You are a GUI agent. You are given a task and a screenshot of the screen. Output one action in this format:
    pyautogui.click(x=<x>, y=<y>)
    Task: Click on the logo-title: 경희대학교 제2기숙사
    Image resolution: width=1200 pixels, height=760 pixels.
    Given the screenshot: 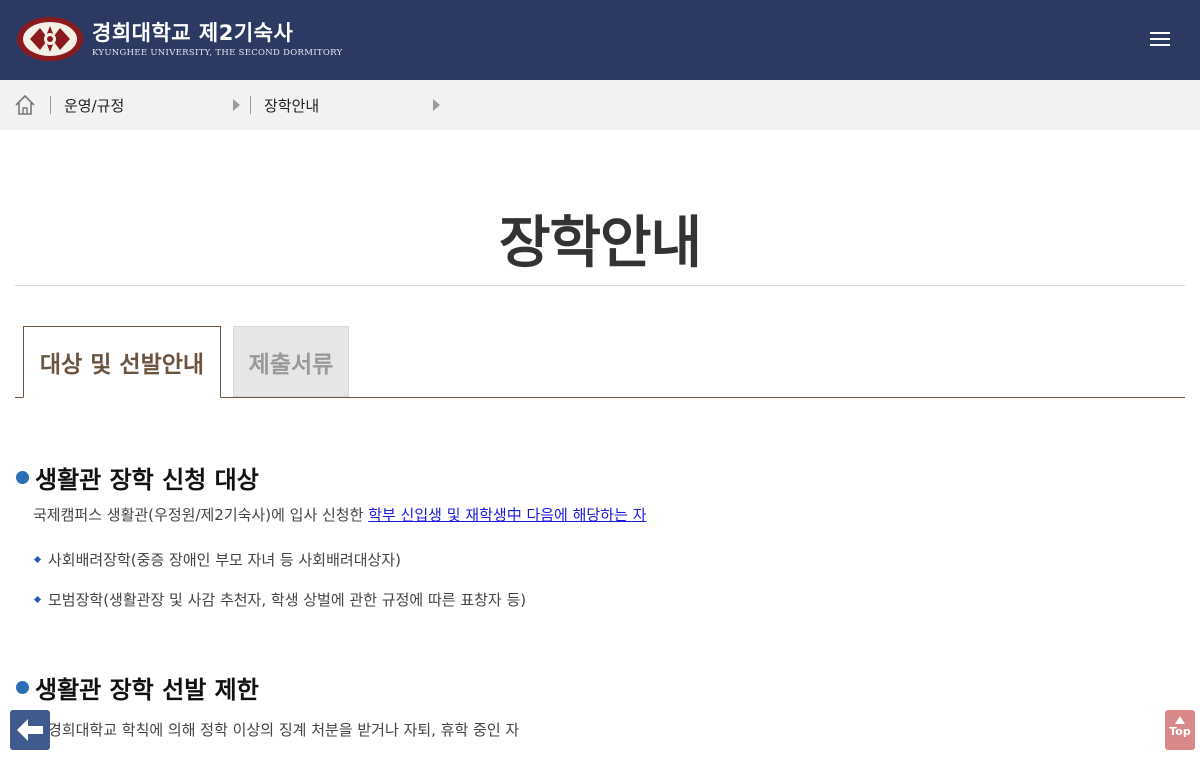 What is the action you would take?
    pyautogui.click(x=193, y=32)
    